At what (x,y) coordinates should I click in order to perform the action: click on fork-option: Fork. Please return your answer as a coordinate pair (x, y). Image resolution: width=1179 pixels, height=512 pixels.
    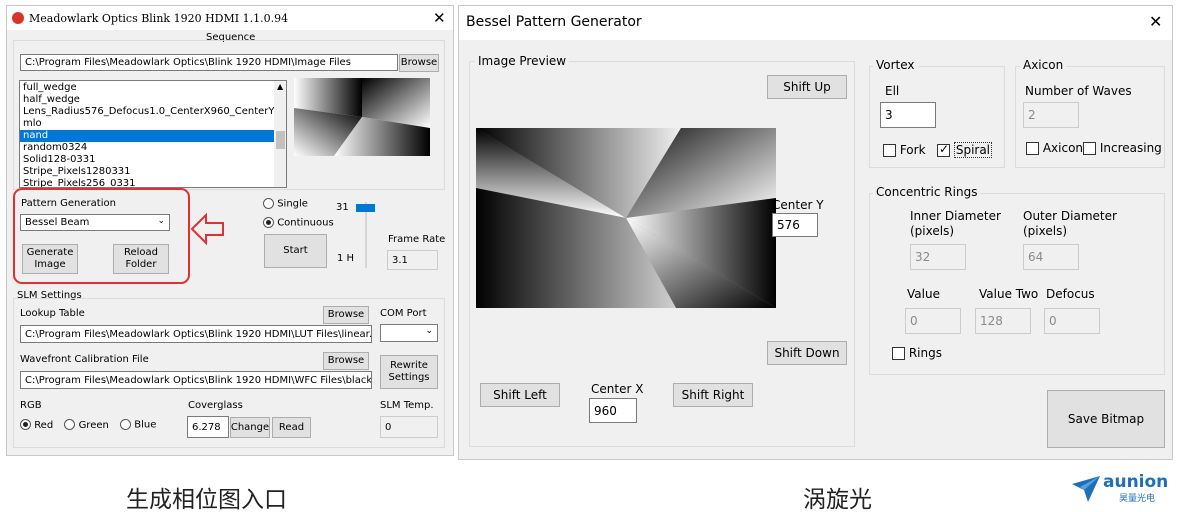
    Looking at the image, I should click on (904, 150).